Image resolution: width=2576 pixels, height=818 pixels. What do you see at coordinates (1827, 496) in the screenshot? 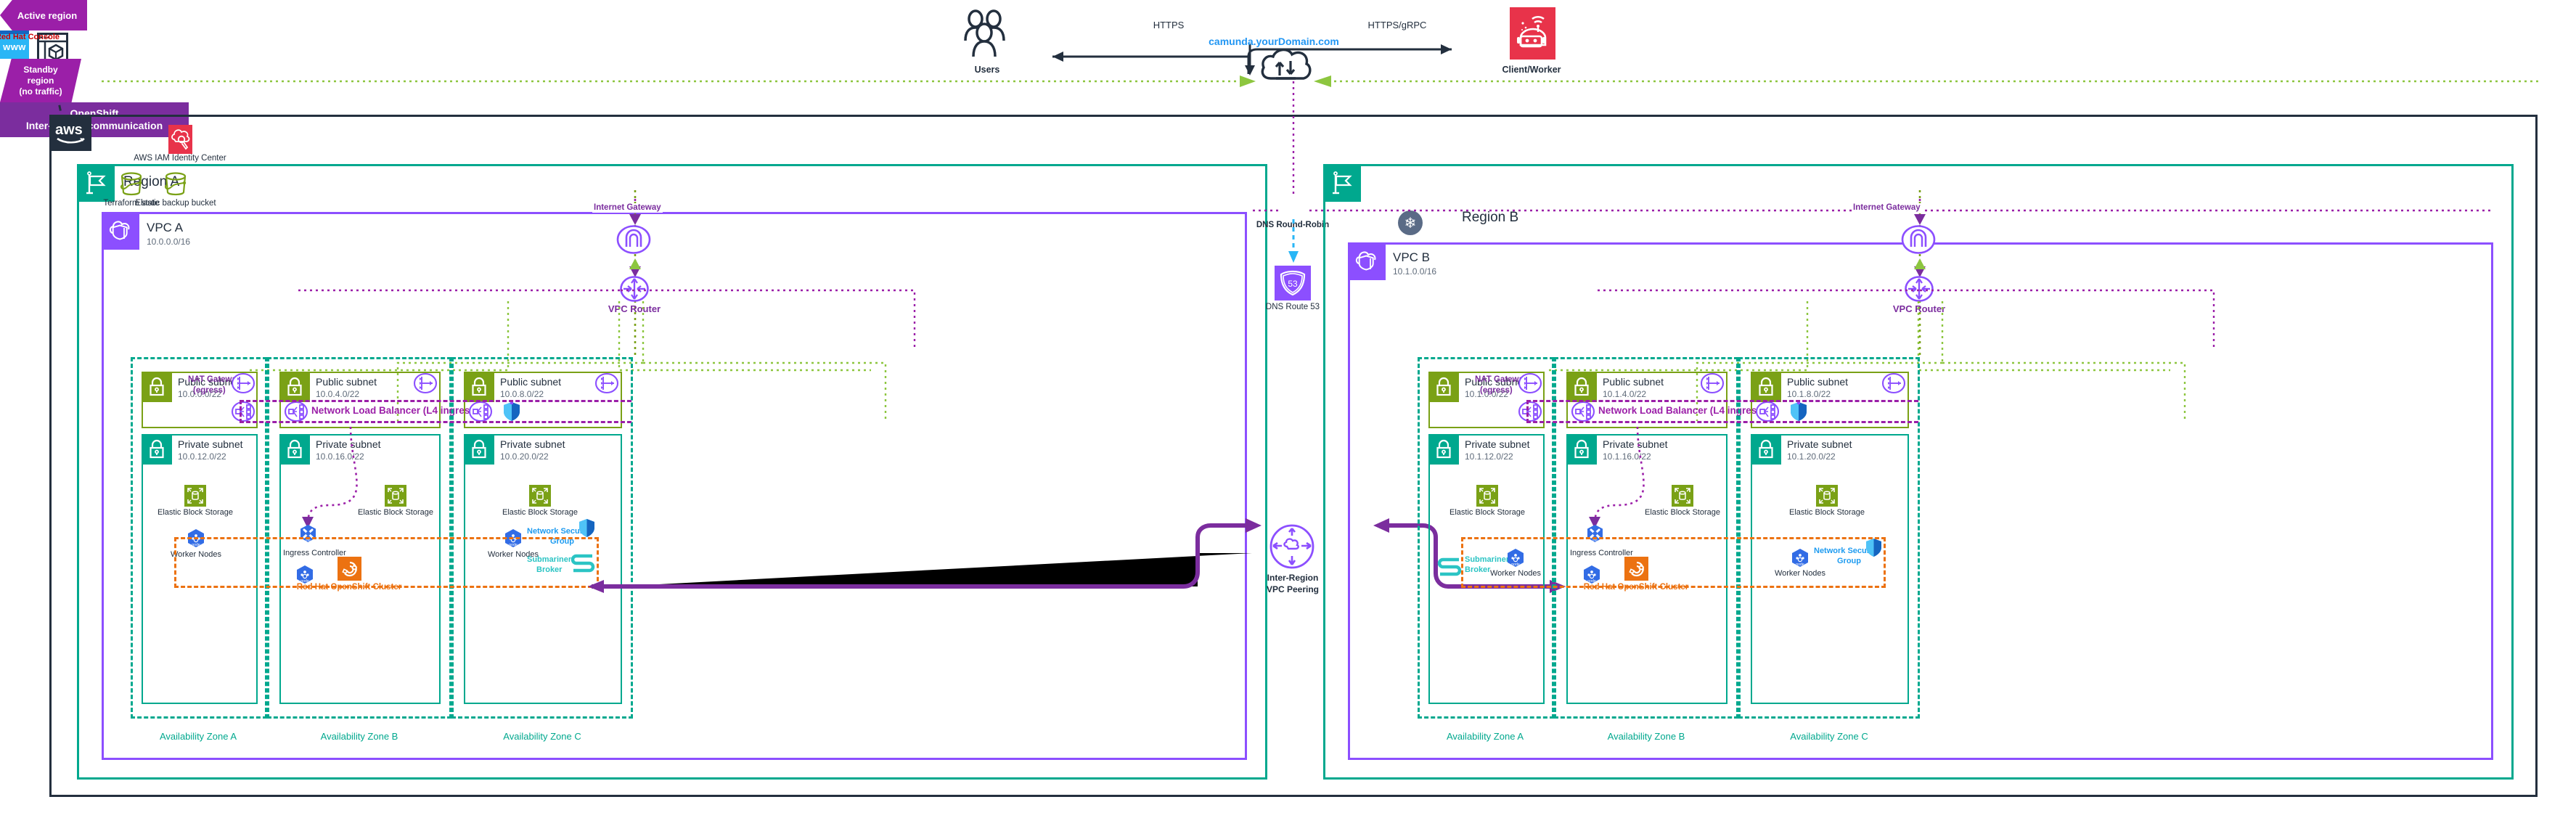
I see `region-b-az-c-ebs-icon` at bounding box center [1827, 496].